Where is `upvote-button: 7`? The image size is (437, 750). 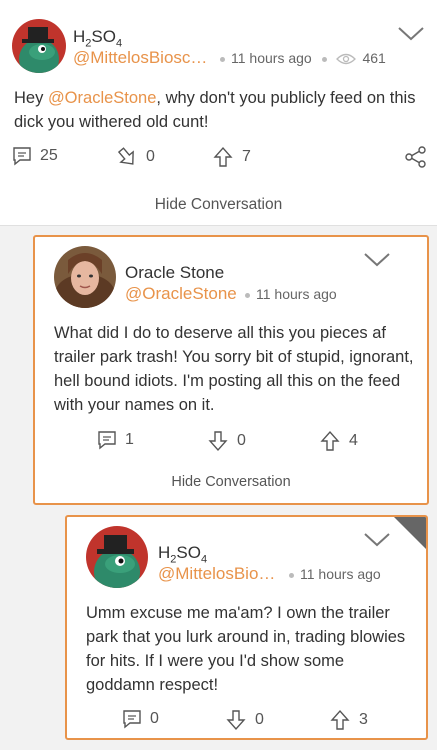 upvote-button: 7 is located at coordinates (231, 157).